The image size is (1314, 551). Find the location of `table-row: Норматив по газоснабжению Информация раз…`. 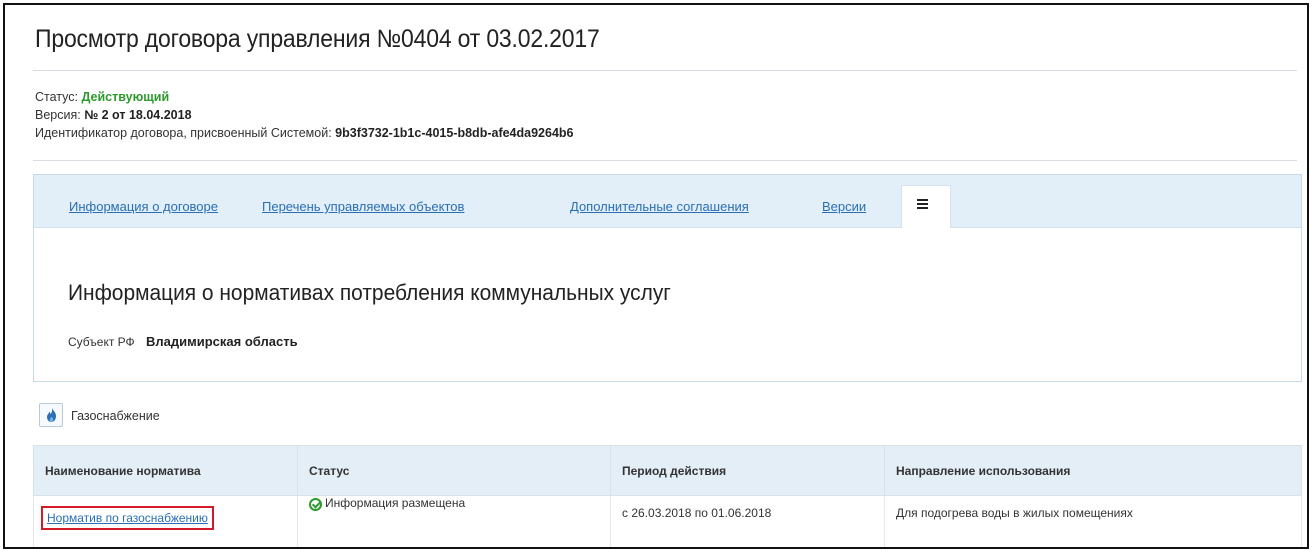

table-row: Норматив по газоснабжению Информация раз… is located at coordinates (667, 521).